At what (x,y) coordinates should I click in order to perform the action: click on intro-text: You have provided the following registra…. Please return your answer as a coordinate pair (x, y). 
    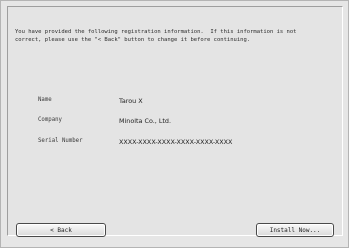
    Looking at the image, I should click on (156, 36).